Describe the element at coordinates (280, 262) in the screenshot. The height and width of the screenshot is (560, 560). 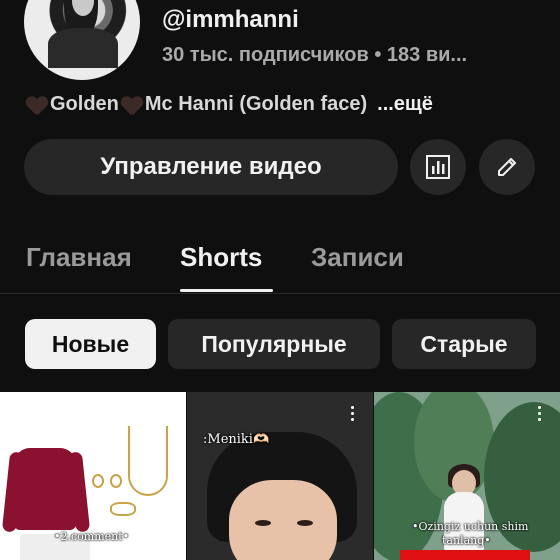
I see `channel-tabs: Главная Shorts Записи` at that location.